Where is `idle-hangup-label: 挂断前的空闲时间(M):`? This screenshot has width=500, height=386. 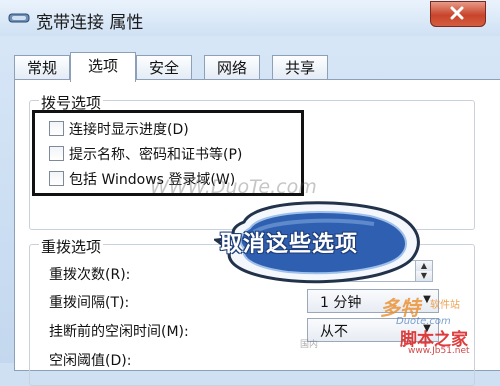
idle-hangup-label: 挂断前的空闲时间(M): is located at coordinates (119, 332).